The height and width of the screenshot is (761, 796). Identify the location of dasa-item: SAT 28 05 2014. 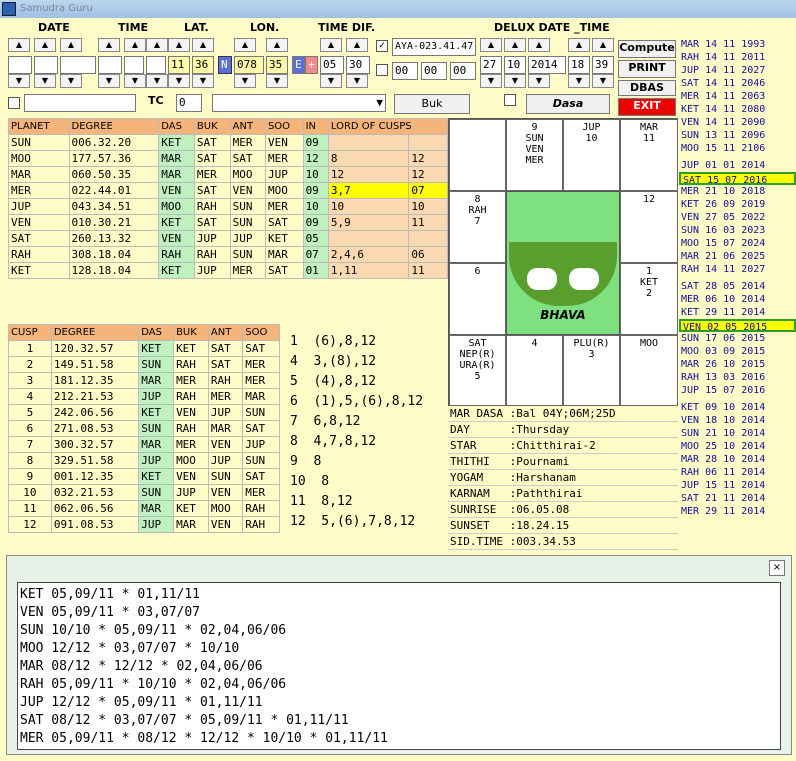
(737, 286).